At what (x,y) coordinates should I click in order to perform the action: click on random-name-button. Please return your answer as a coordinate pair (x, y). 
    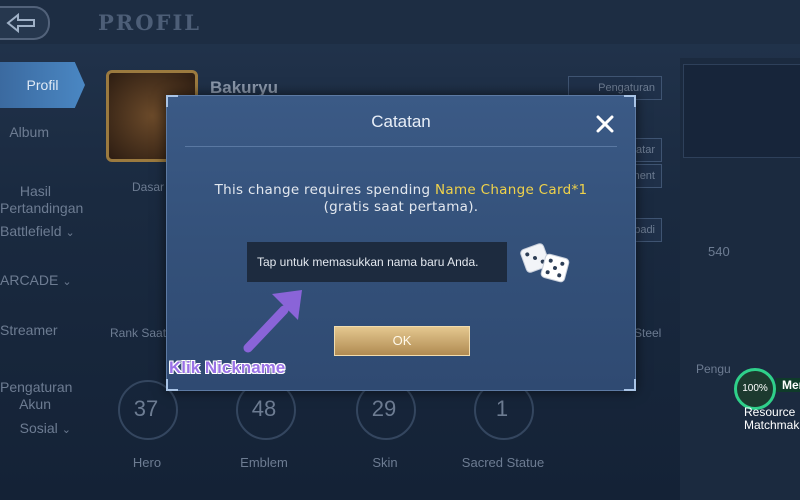
    Looking at the image, I should click on (545, 262).